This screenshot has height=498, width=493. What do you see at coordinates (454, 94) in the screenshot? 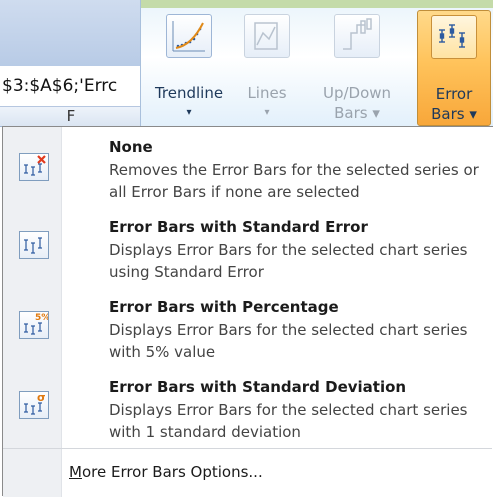
I see `error-bars-label: Error` at bounding box center [454, 94].